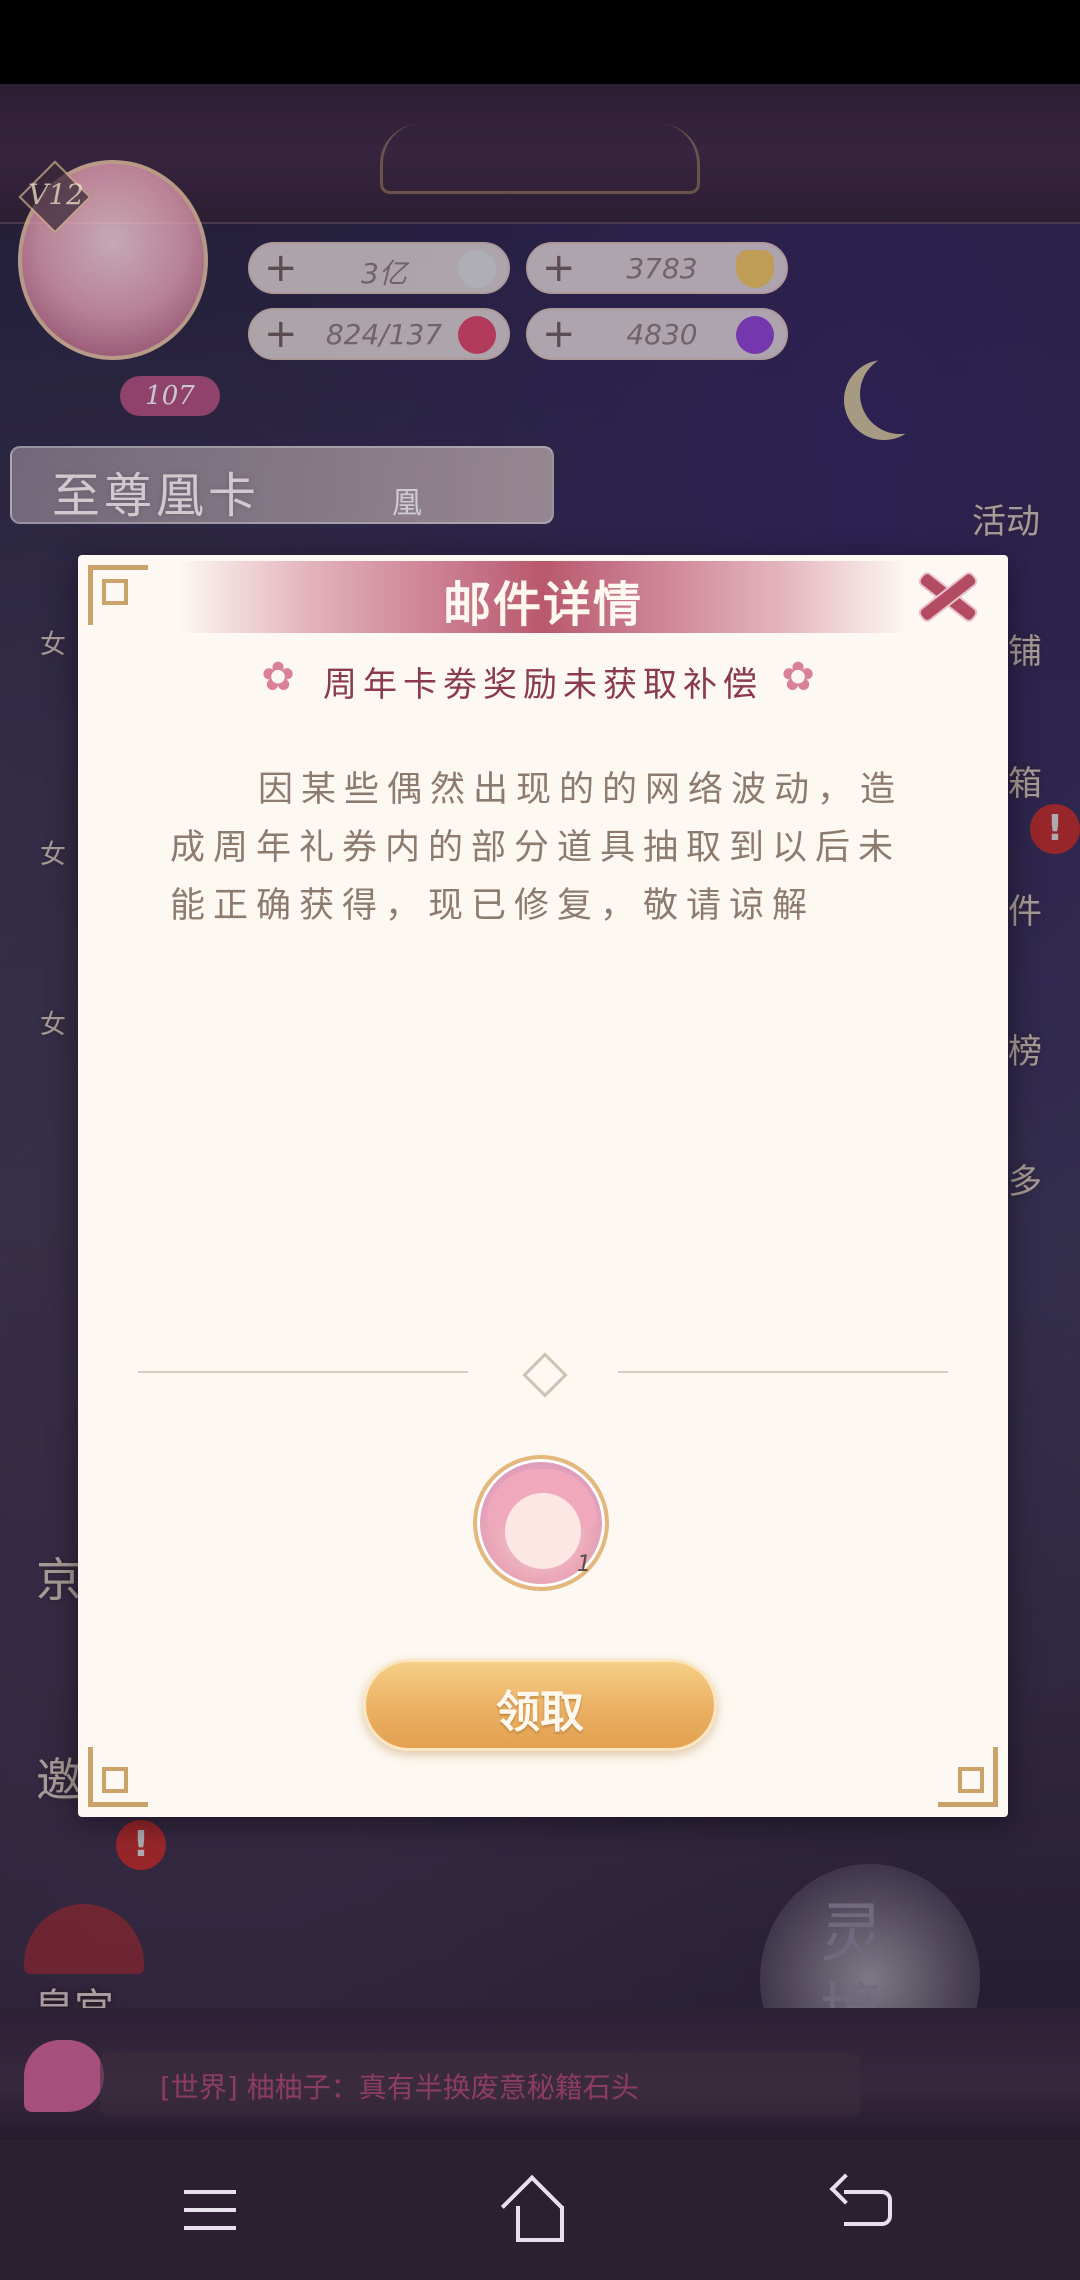 The image size is (1080, 2280). I want to click on resource-value: 3亿, so click(384, 273).